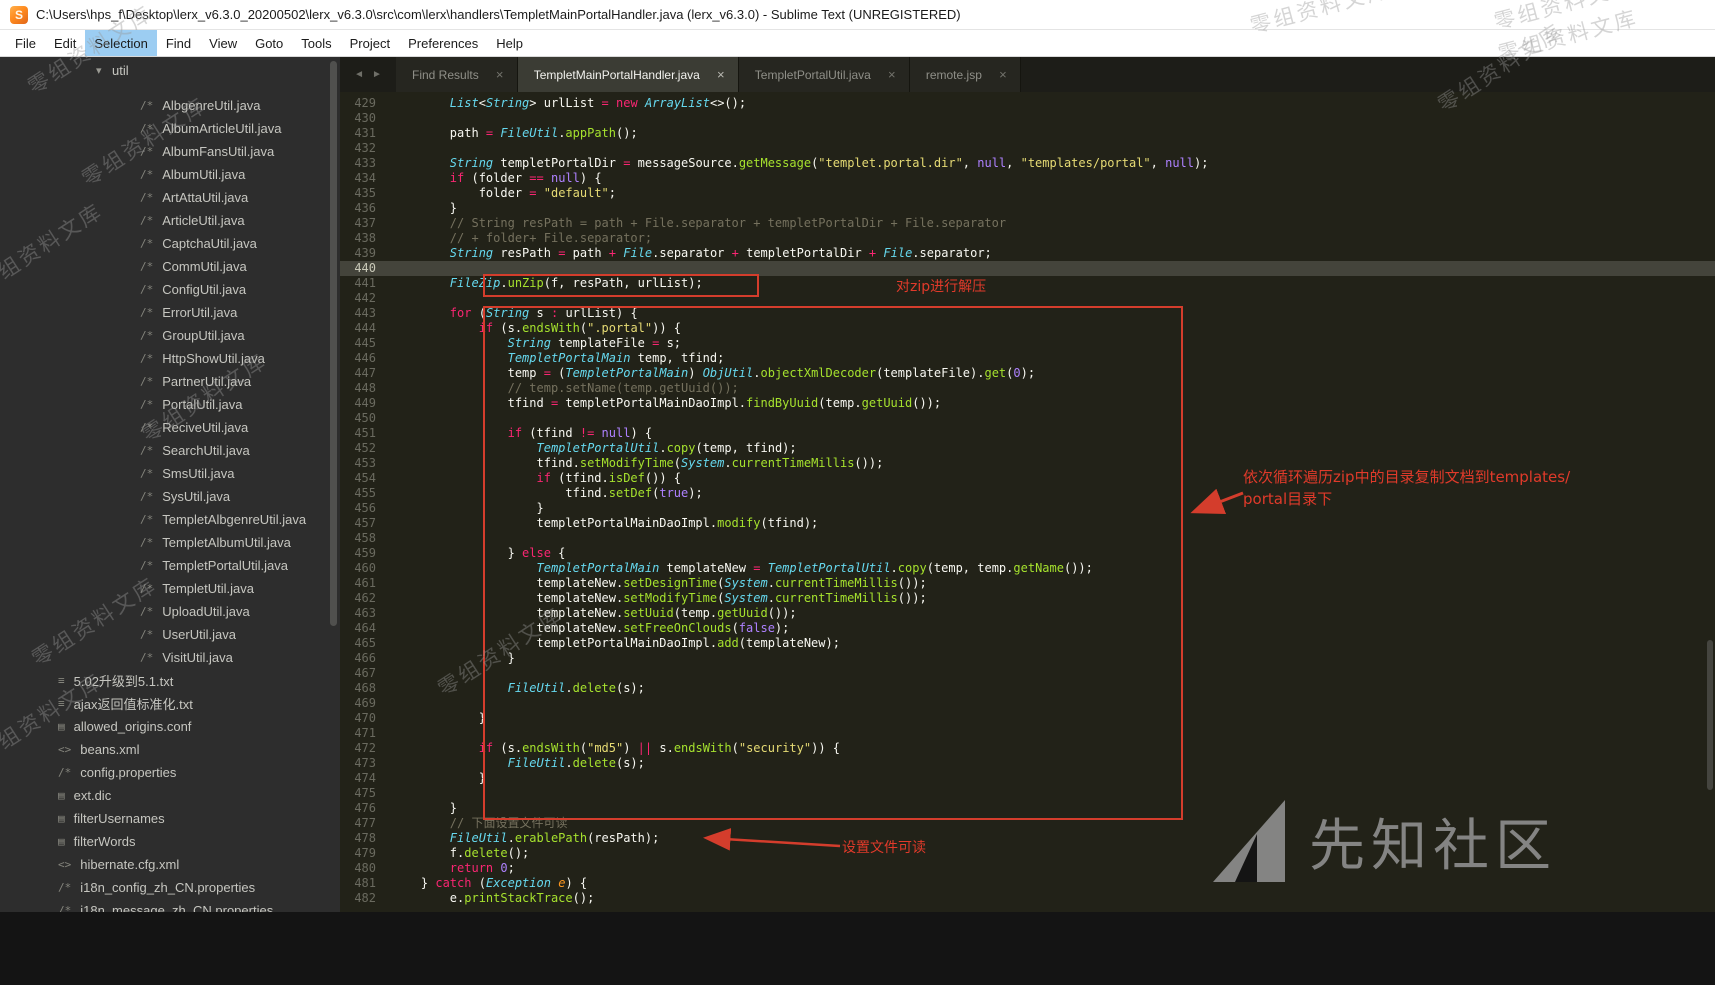 This screenshot has width=1715, height=985. Describe the element at coordinates (1027, 673) in the screenshot. I see `code-line: 467` at that location.